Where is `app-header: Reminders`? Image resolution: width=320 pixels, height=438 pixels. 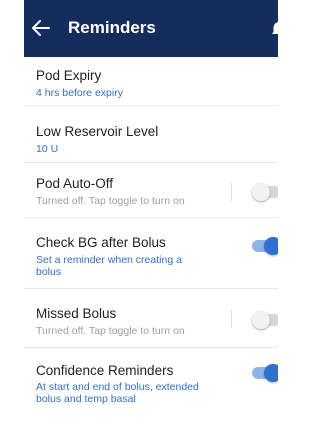 app-header: Reminders is located at coordinates (151, 28).